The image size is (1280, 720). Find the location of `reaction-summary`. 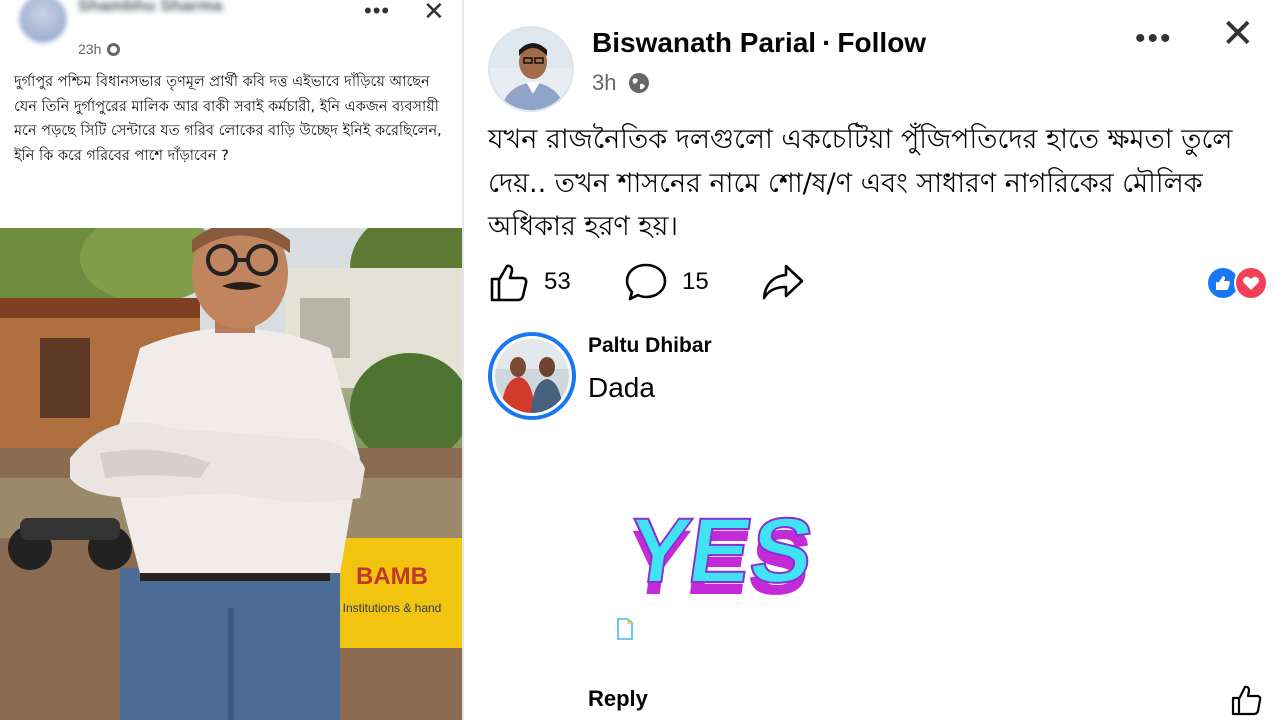

reaction-summary is located at coordinates (1237, 283).